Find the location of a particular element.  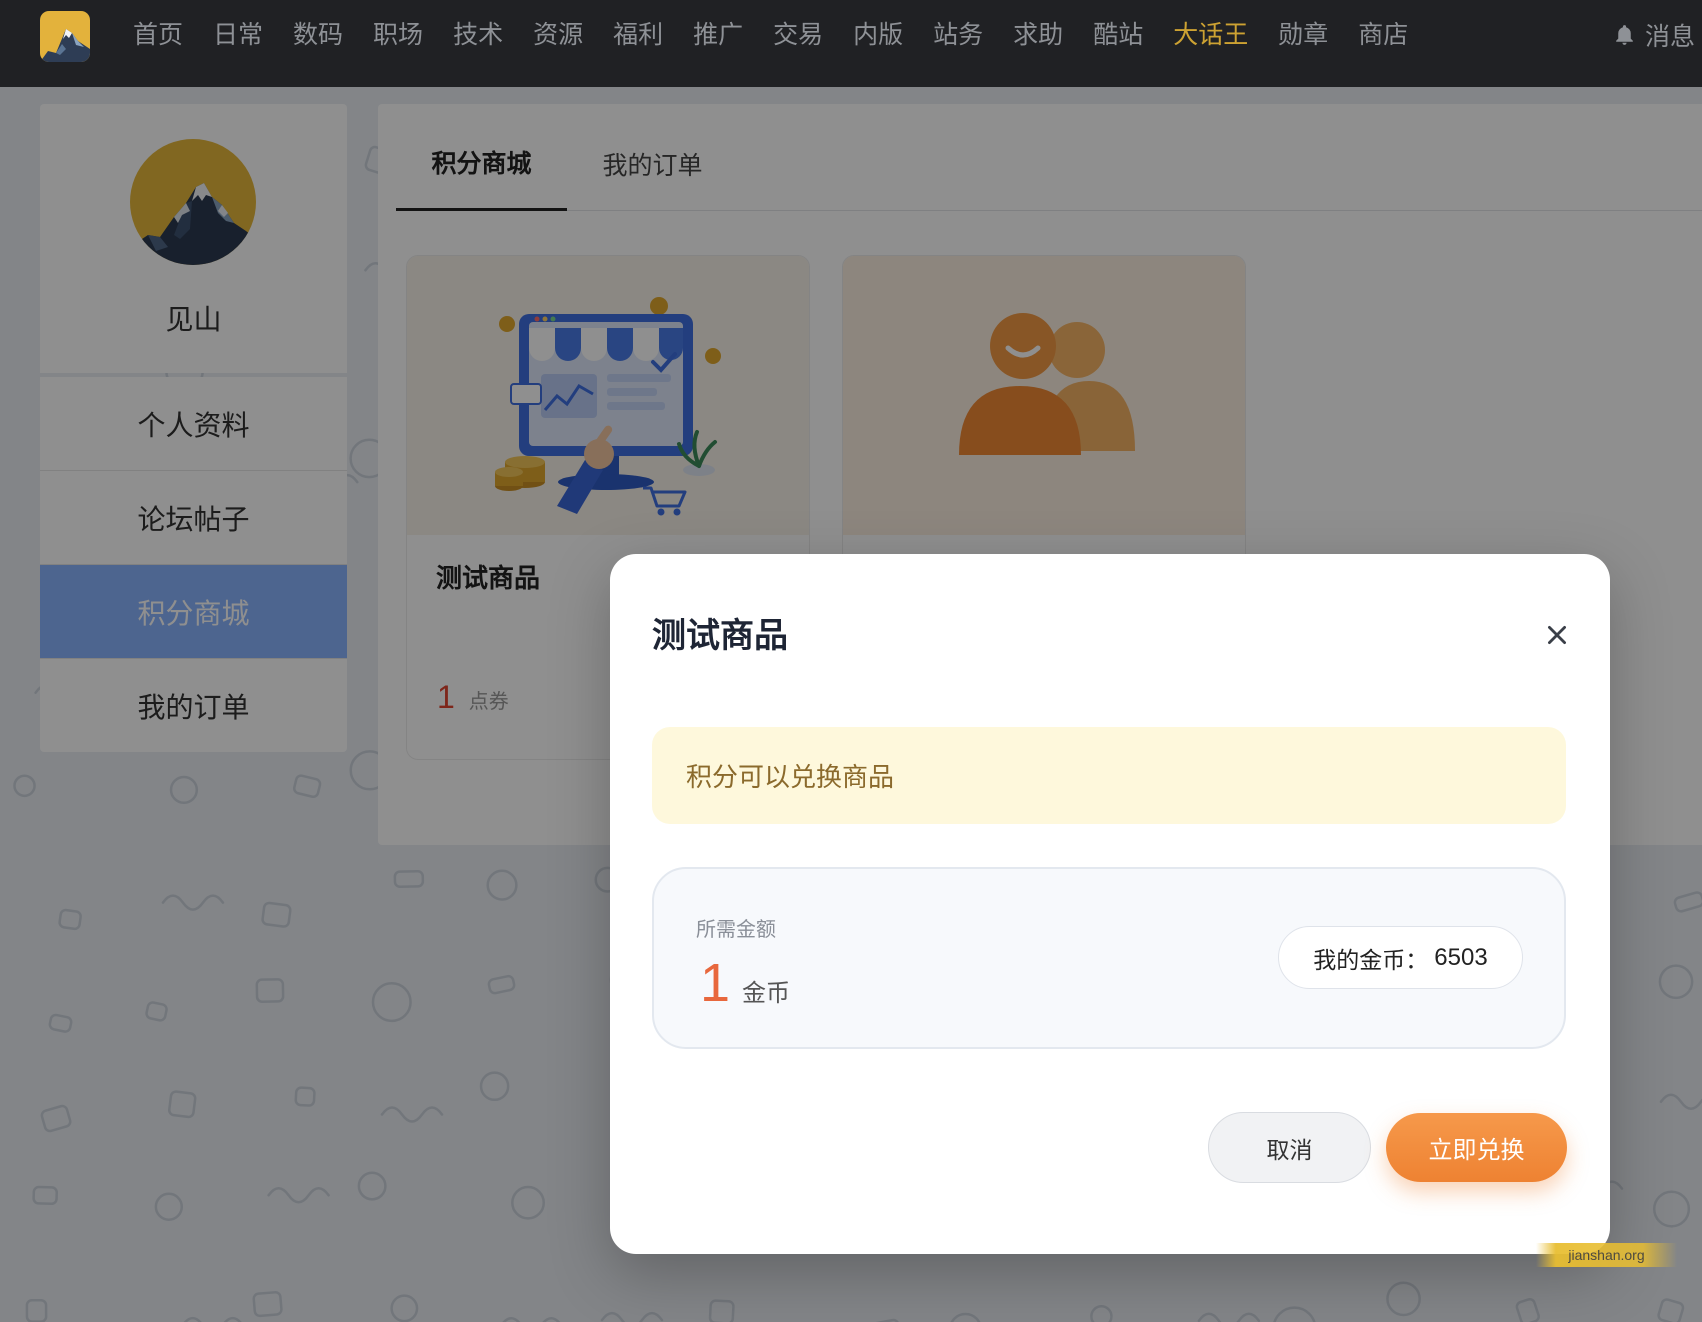

amount-panel: 所需金额 1 金币 我的金币： 6503 is located at coordinates (1109, 958).